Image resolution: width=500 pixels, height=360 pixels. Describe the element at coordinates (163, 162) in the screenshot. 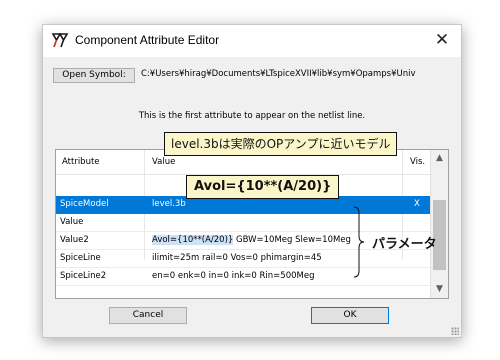

I see `column-header-value: Value` at that location.